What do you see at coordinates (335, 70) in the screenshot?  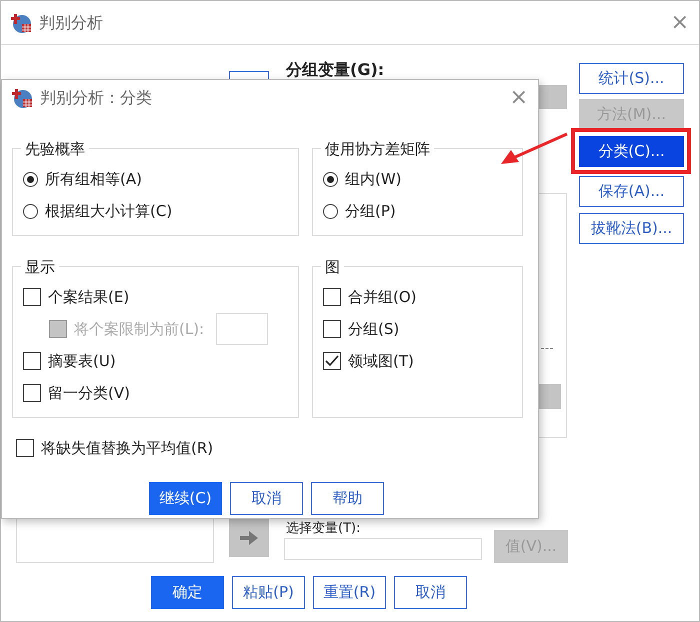 I see `field-label: 分组变量(G):` at bounding box center [335, 70].